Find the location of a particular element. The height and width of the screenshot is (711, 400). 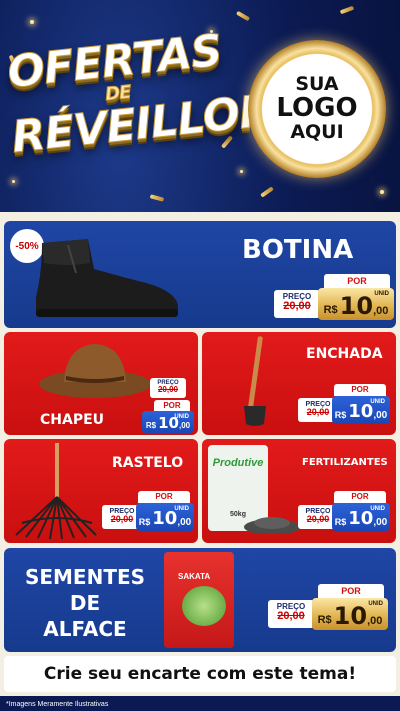

product-card-enchada: ENCHADA POR PREÇO 20,00 UNID R$ 10 ,00 is located at coordinates (299, 383).